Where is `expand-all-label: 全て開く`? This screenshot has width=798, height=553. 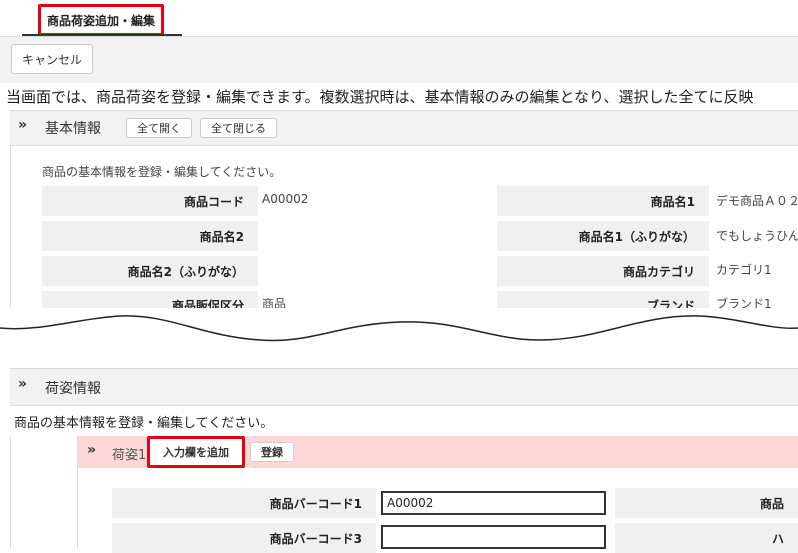 expand-all-label: 全て開く is located at coordinates (159, 128).